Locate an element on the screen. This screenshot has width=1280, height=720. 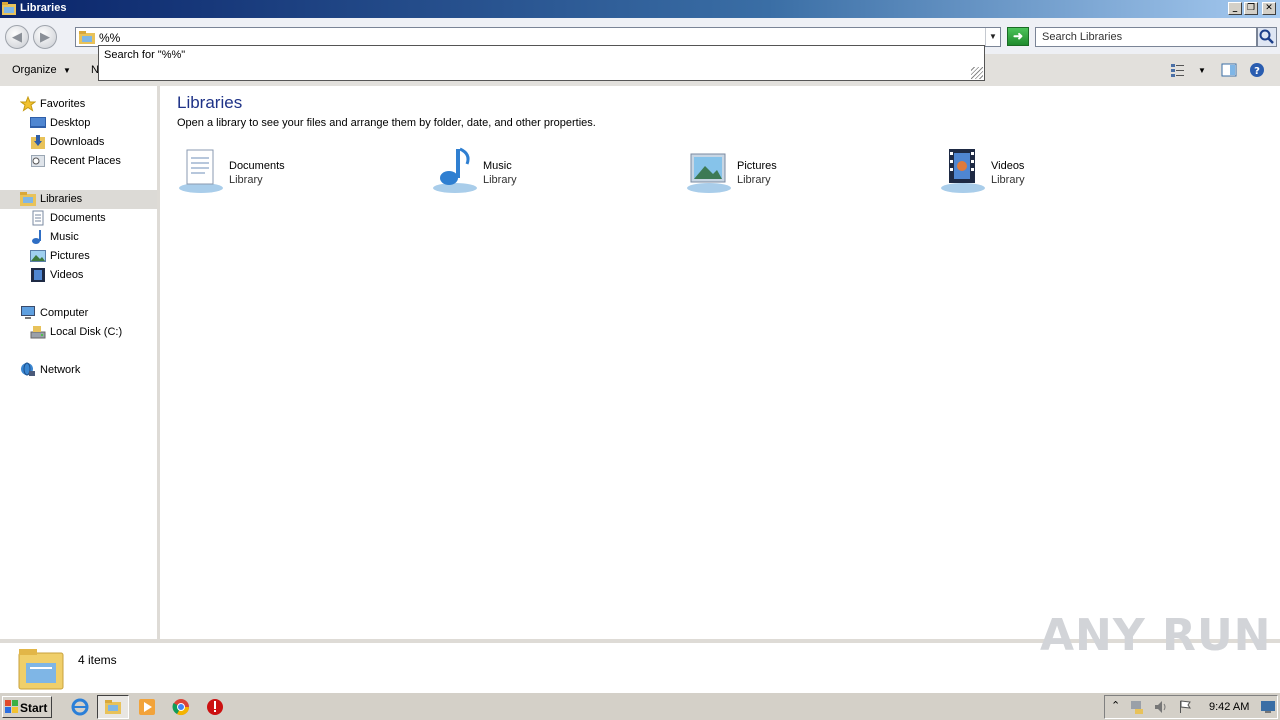
title-bar: Libraries _ ❐ ✕ is located at coordinates (640, 9).